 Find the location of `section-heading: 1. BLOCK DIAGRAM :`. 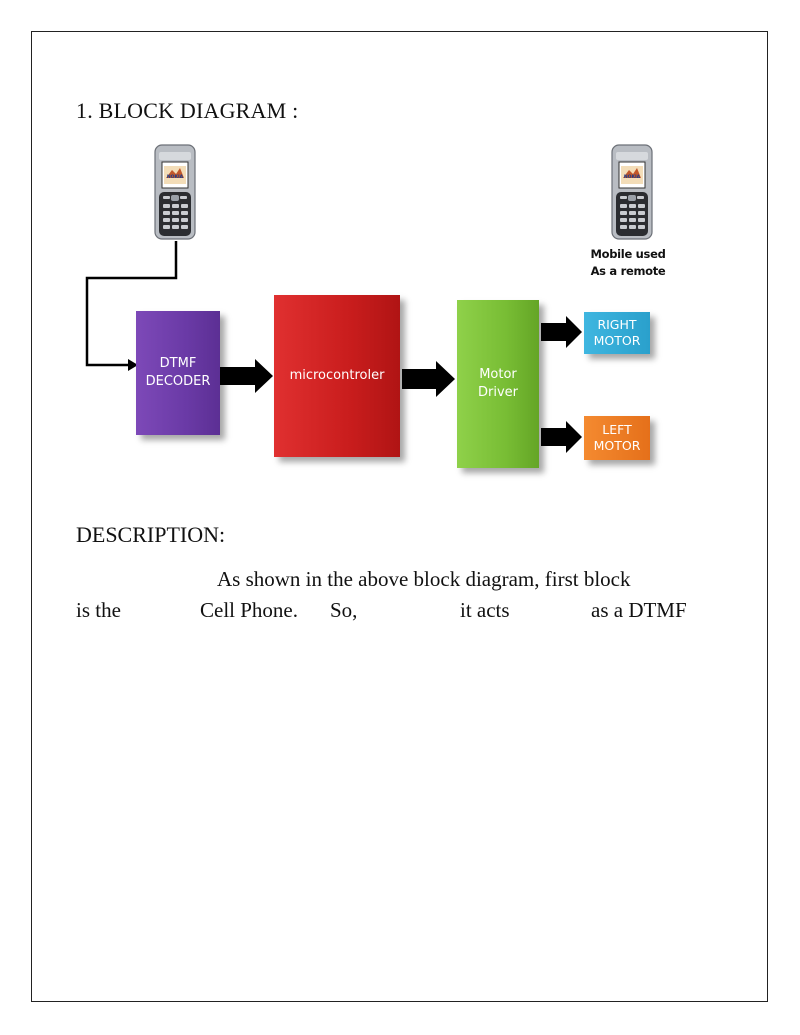

section-heading: 1. BLOCK DIAGRAM : is located at coordinates (187, 110).